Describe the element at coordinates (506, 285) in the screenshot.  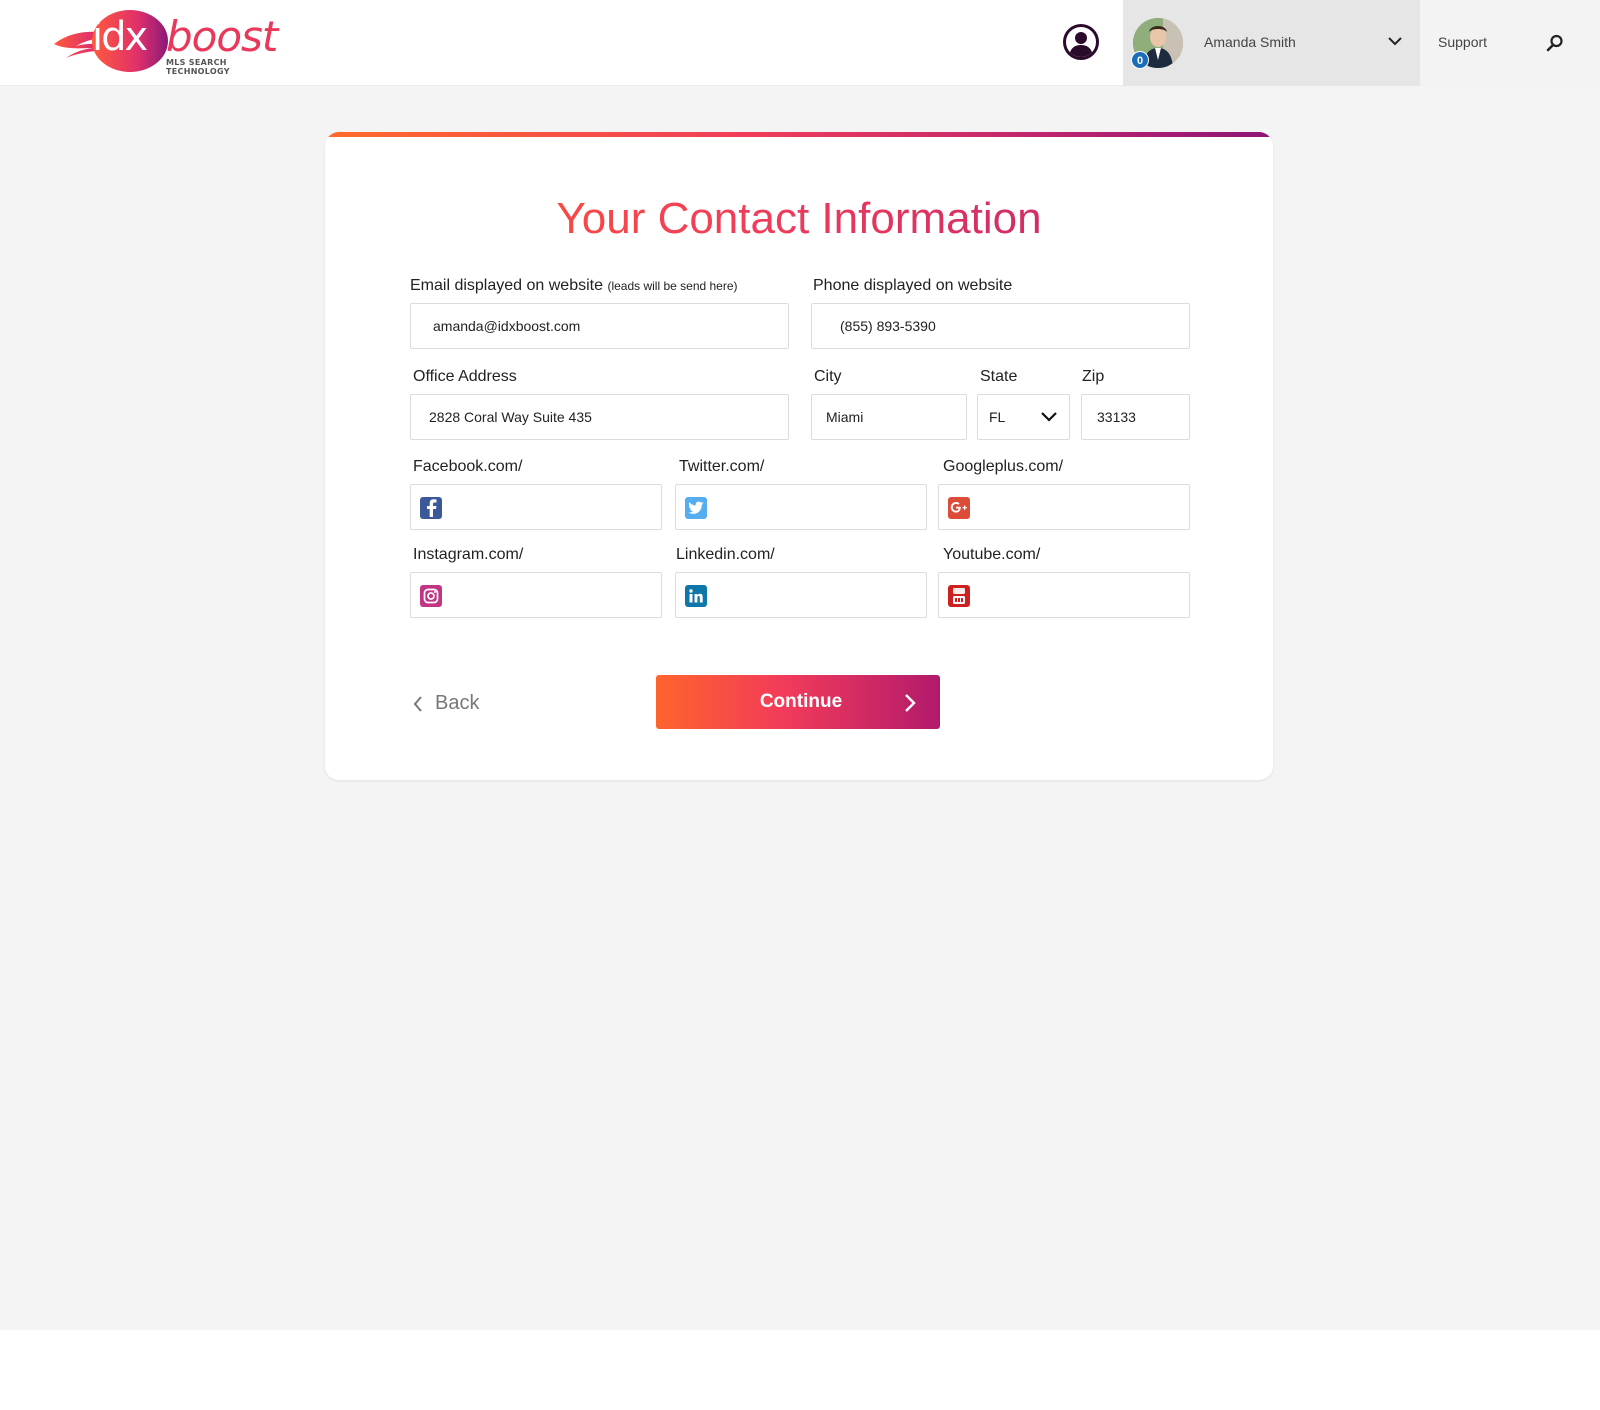
I see `email-label-text: Email displayed on website` at that location.